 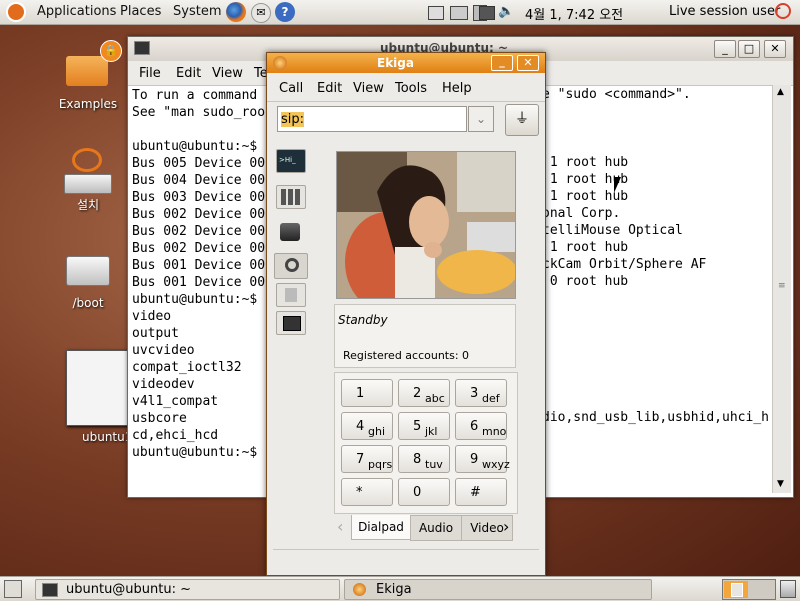 I want to click on terminal-line: output, so click(x=155, y=333).